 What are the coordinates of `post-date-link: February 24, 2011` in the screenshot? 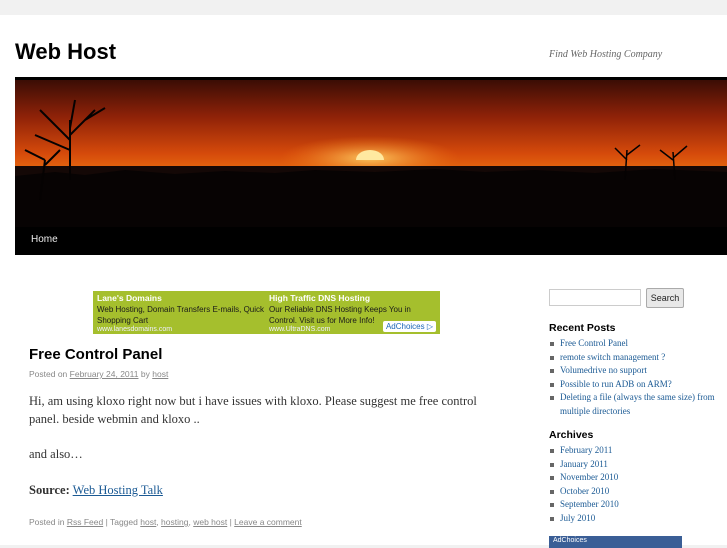 It's located at (104, 374).